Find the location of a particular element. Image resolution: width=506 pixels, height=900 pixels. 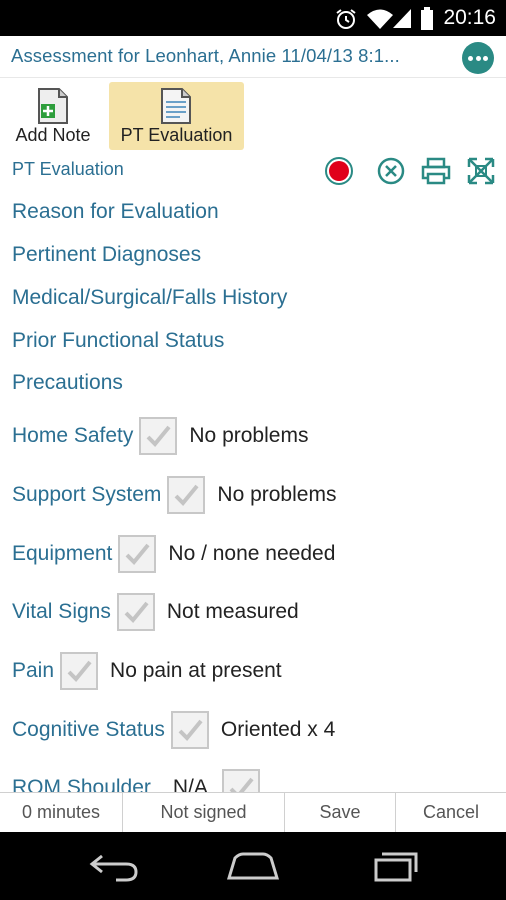

footer-bar: 0 minutes Not signed Save Cancel is located at coordinates (253, 812).